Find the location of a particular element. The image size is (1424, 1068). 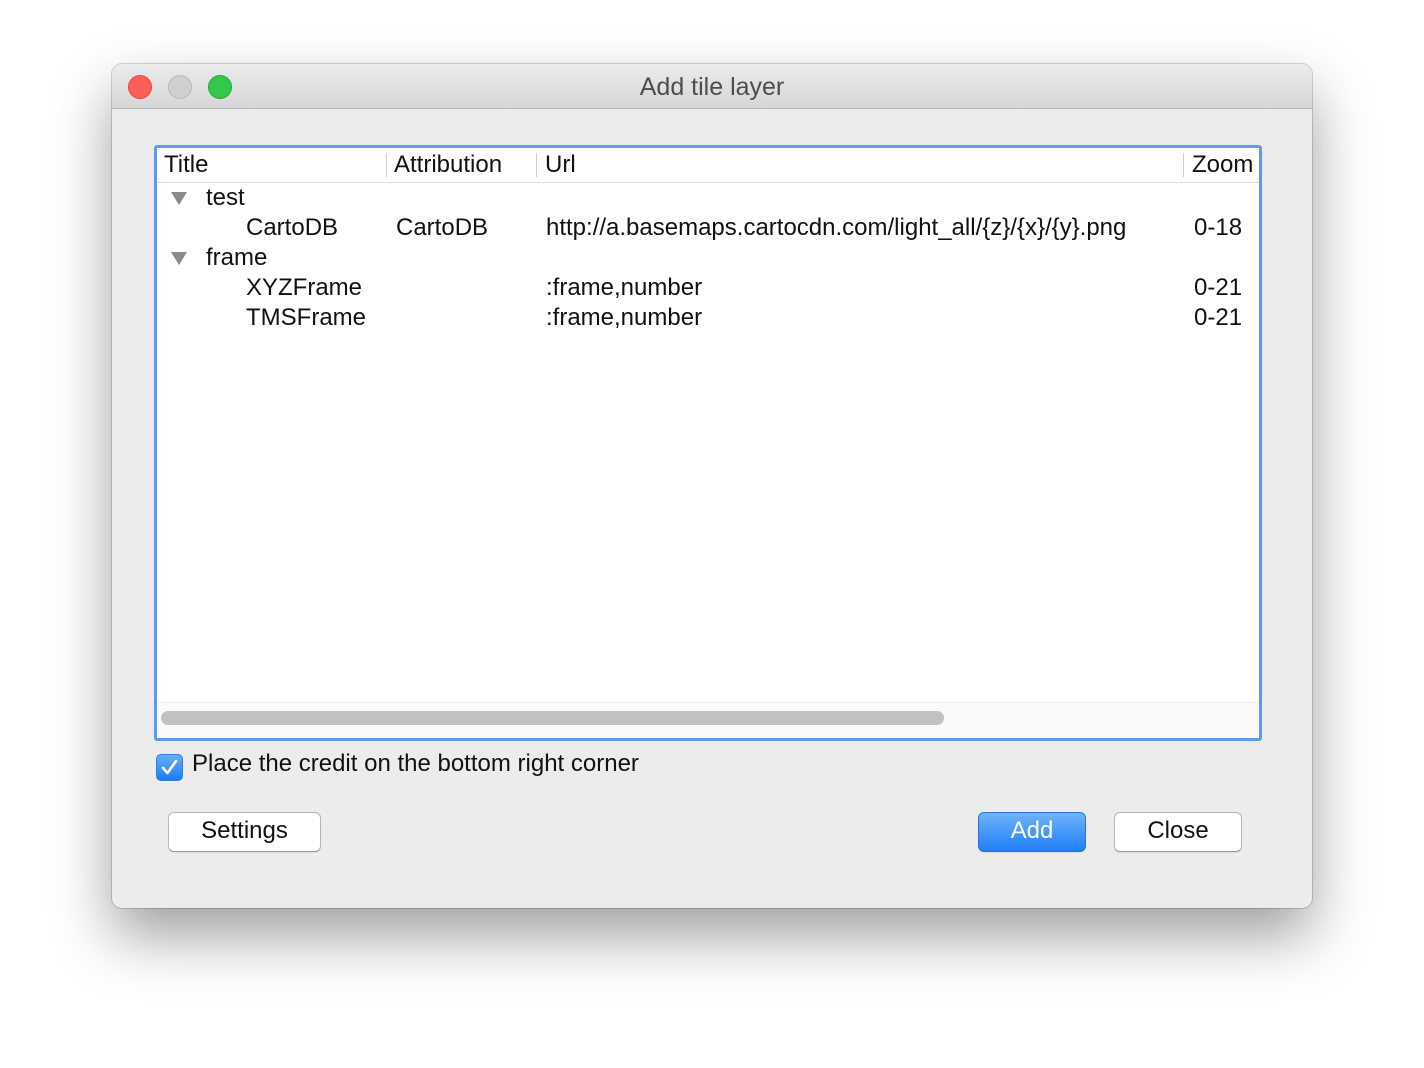

scrollbar-thumb is located at coordinates (552, 718).